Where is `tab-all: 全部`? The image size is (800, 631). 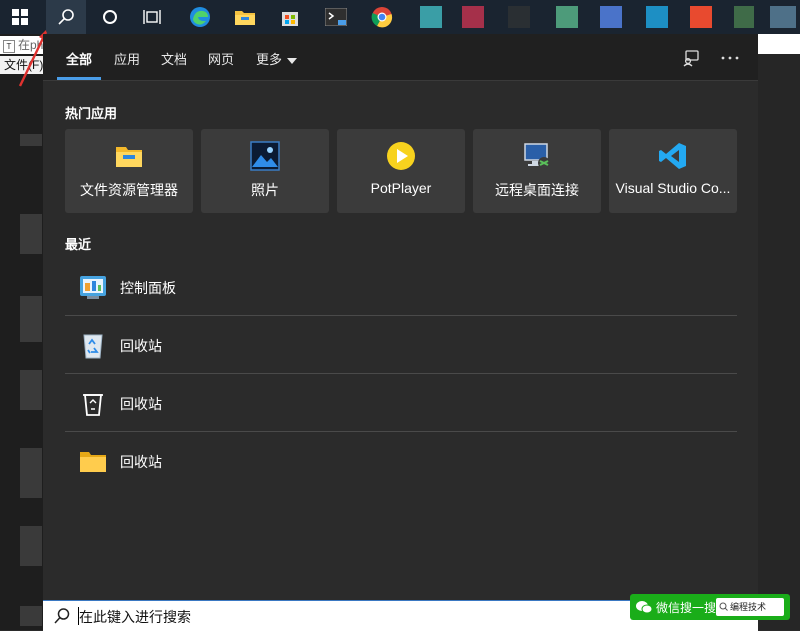
tab-all: 全部 is located at coordinates (79, 58).